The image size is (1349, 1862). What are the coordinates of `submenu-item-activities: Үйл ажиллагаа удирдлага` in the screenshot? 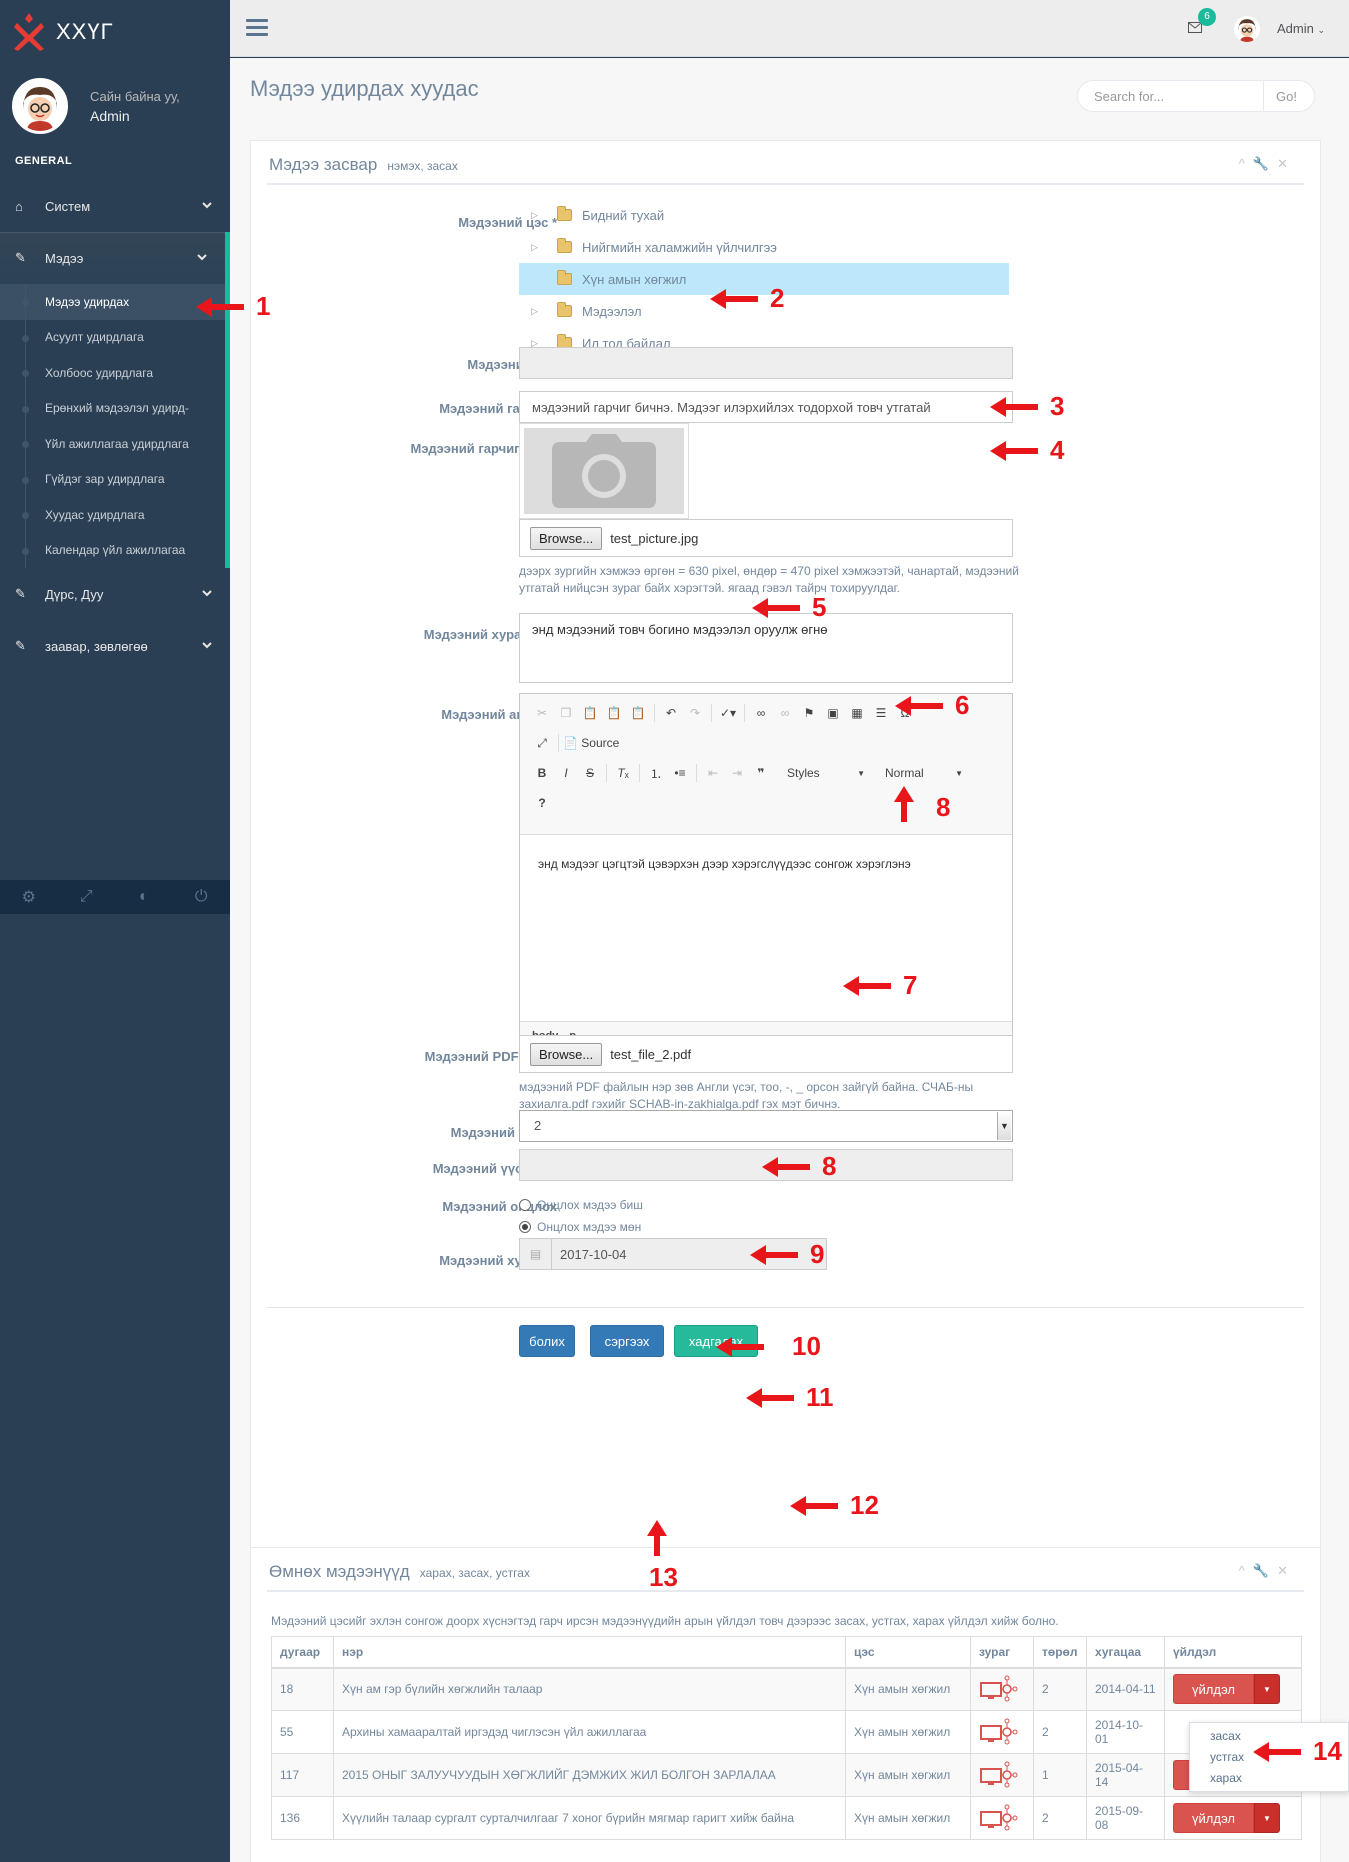 It's located at (112, 444).